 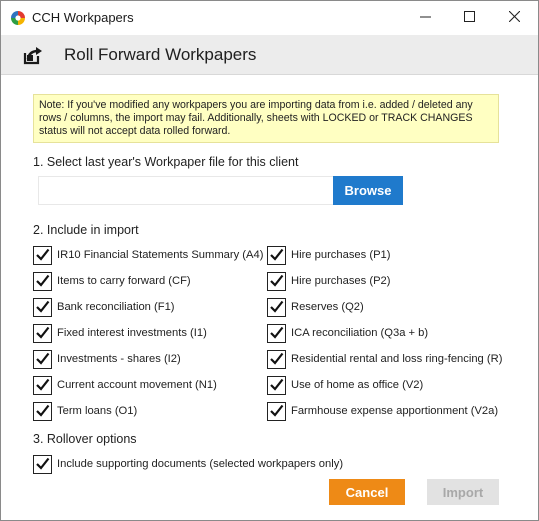 I want to click on checkbox-investments-shares: Investments - shares (I2), so click(x=107, y=359).